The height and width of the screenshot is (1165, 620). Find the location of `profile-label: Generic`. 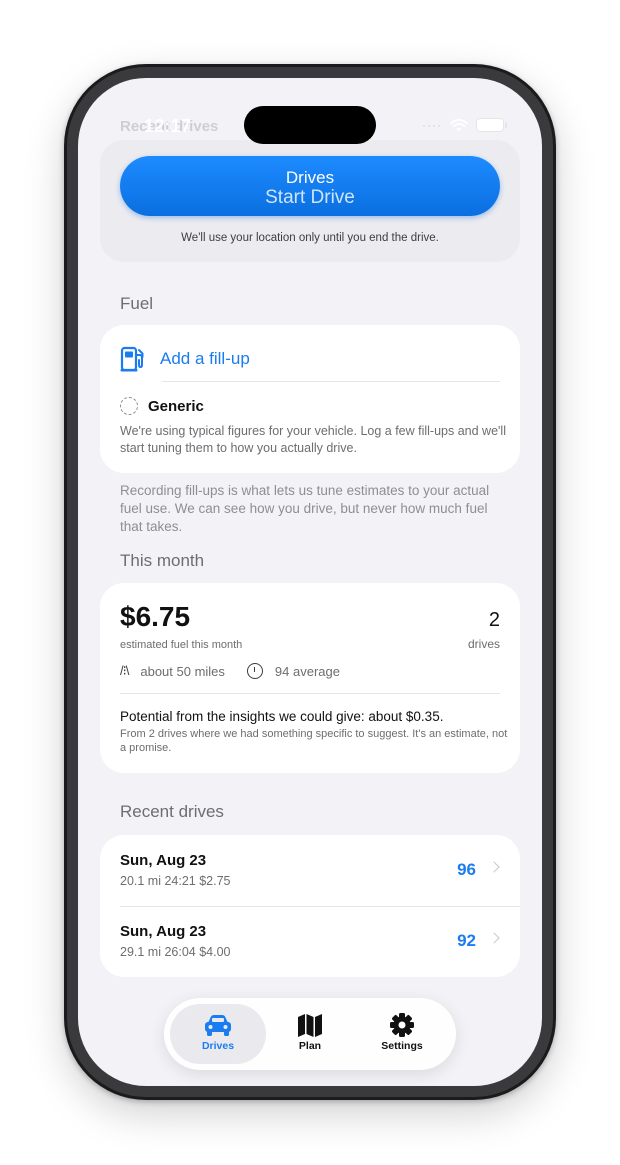

profile-label: Generic is located at coordinates (176, 406).